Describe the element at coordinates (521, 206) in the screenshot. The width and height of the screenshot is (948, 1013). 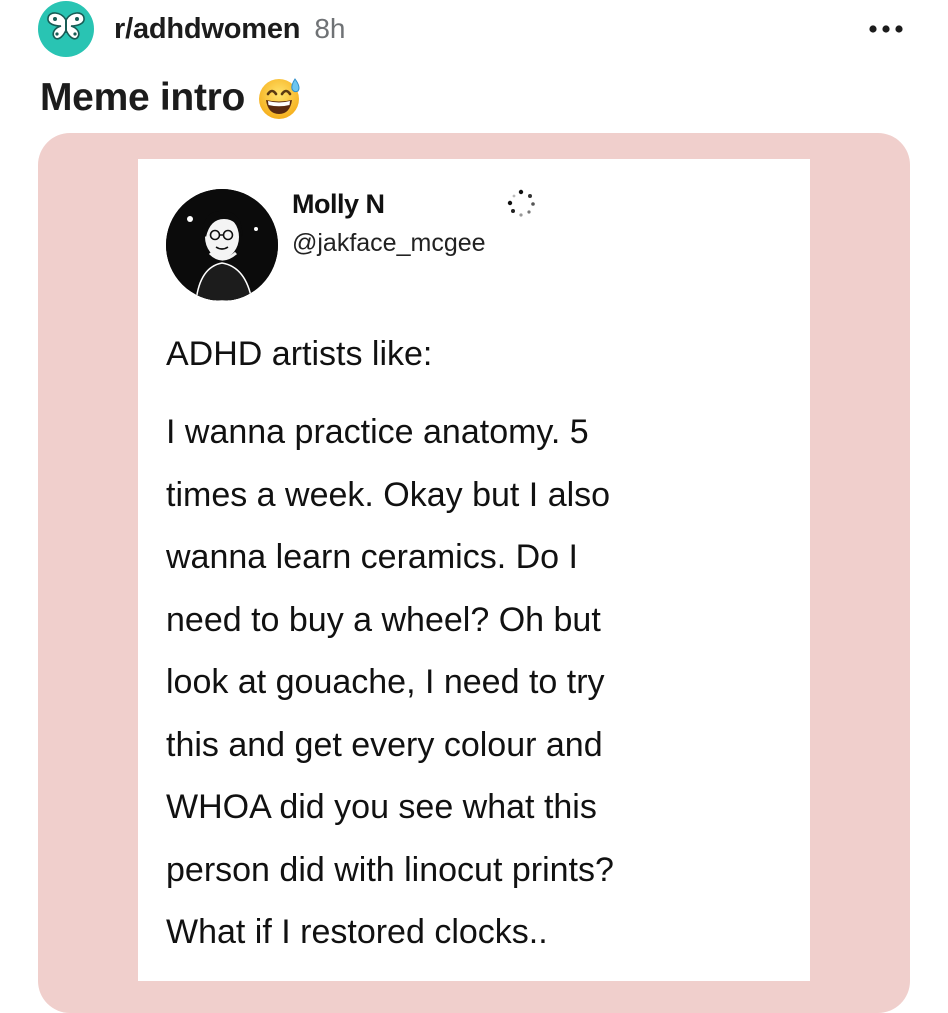
I see `loading-spinner-icon` at that location.